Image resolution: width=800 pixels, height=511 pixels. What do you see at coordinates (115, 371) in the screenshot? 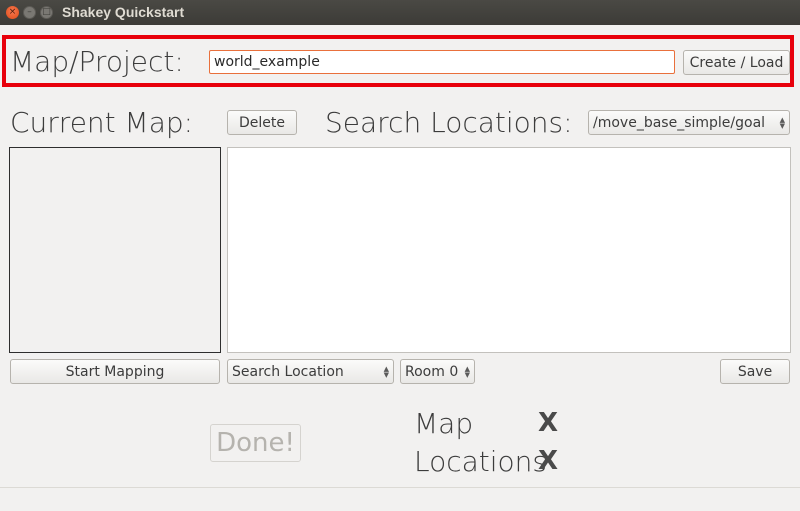
I see `start-mapping-button: Start Mapping` at bounding box center [115, 371].